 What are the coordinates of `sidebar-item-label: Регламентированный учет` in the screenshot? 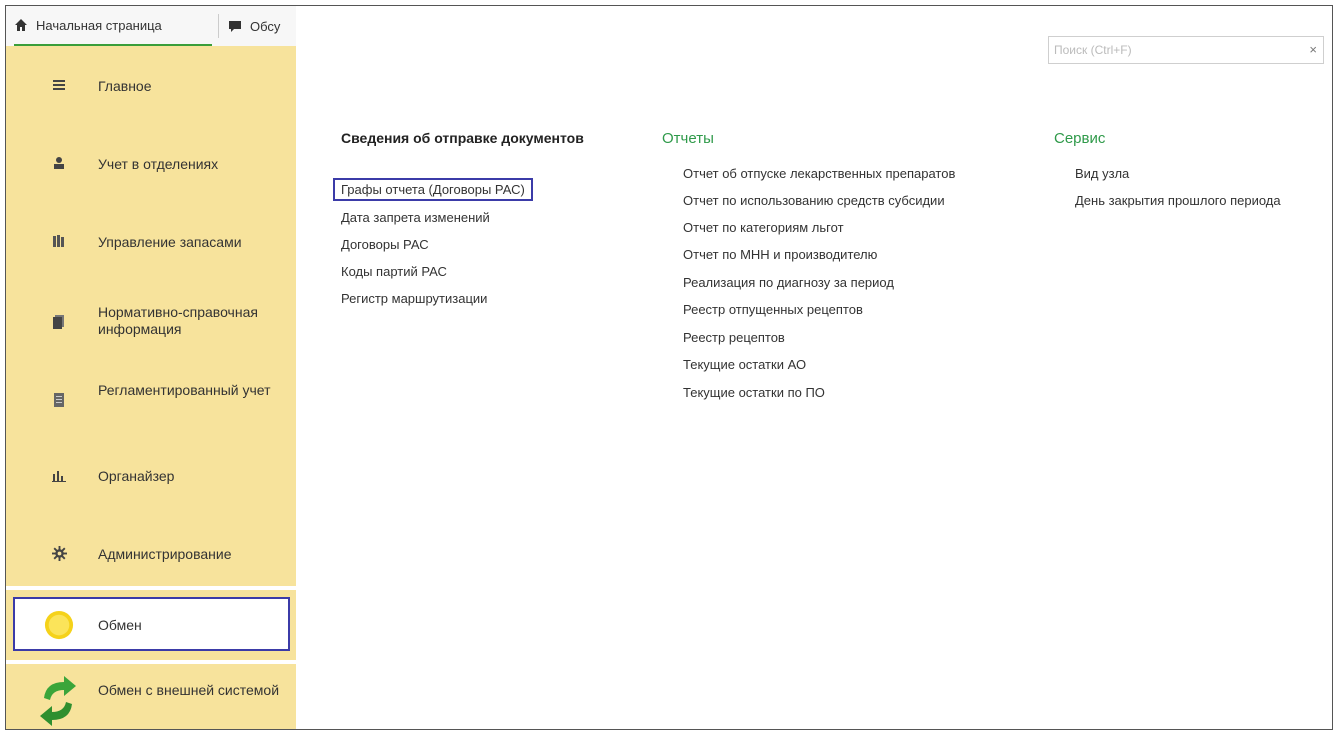 It's located at (184, 390).